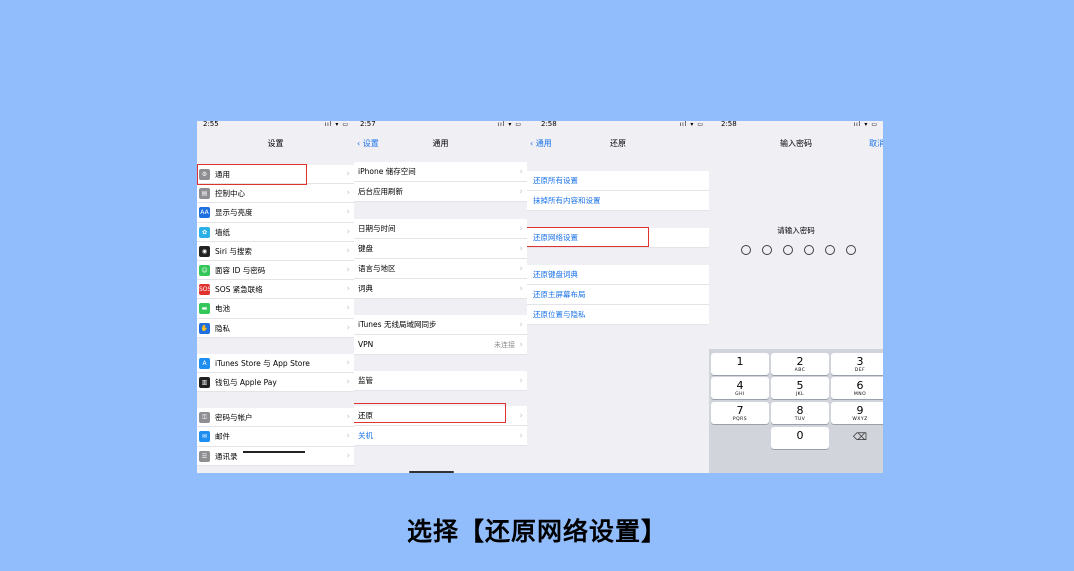 This screenshot has width=1074, height=571. What do you see at coordinates (440, 345) in the screenshot?
I see `list-item: VPN 未连接 ›` at bounding box center [440, 345].